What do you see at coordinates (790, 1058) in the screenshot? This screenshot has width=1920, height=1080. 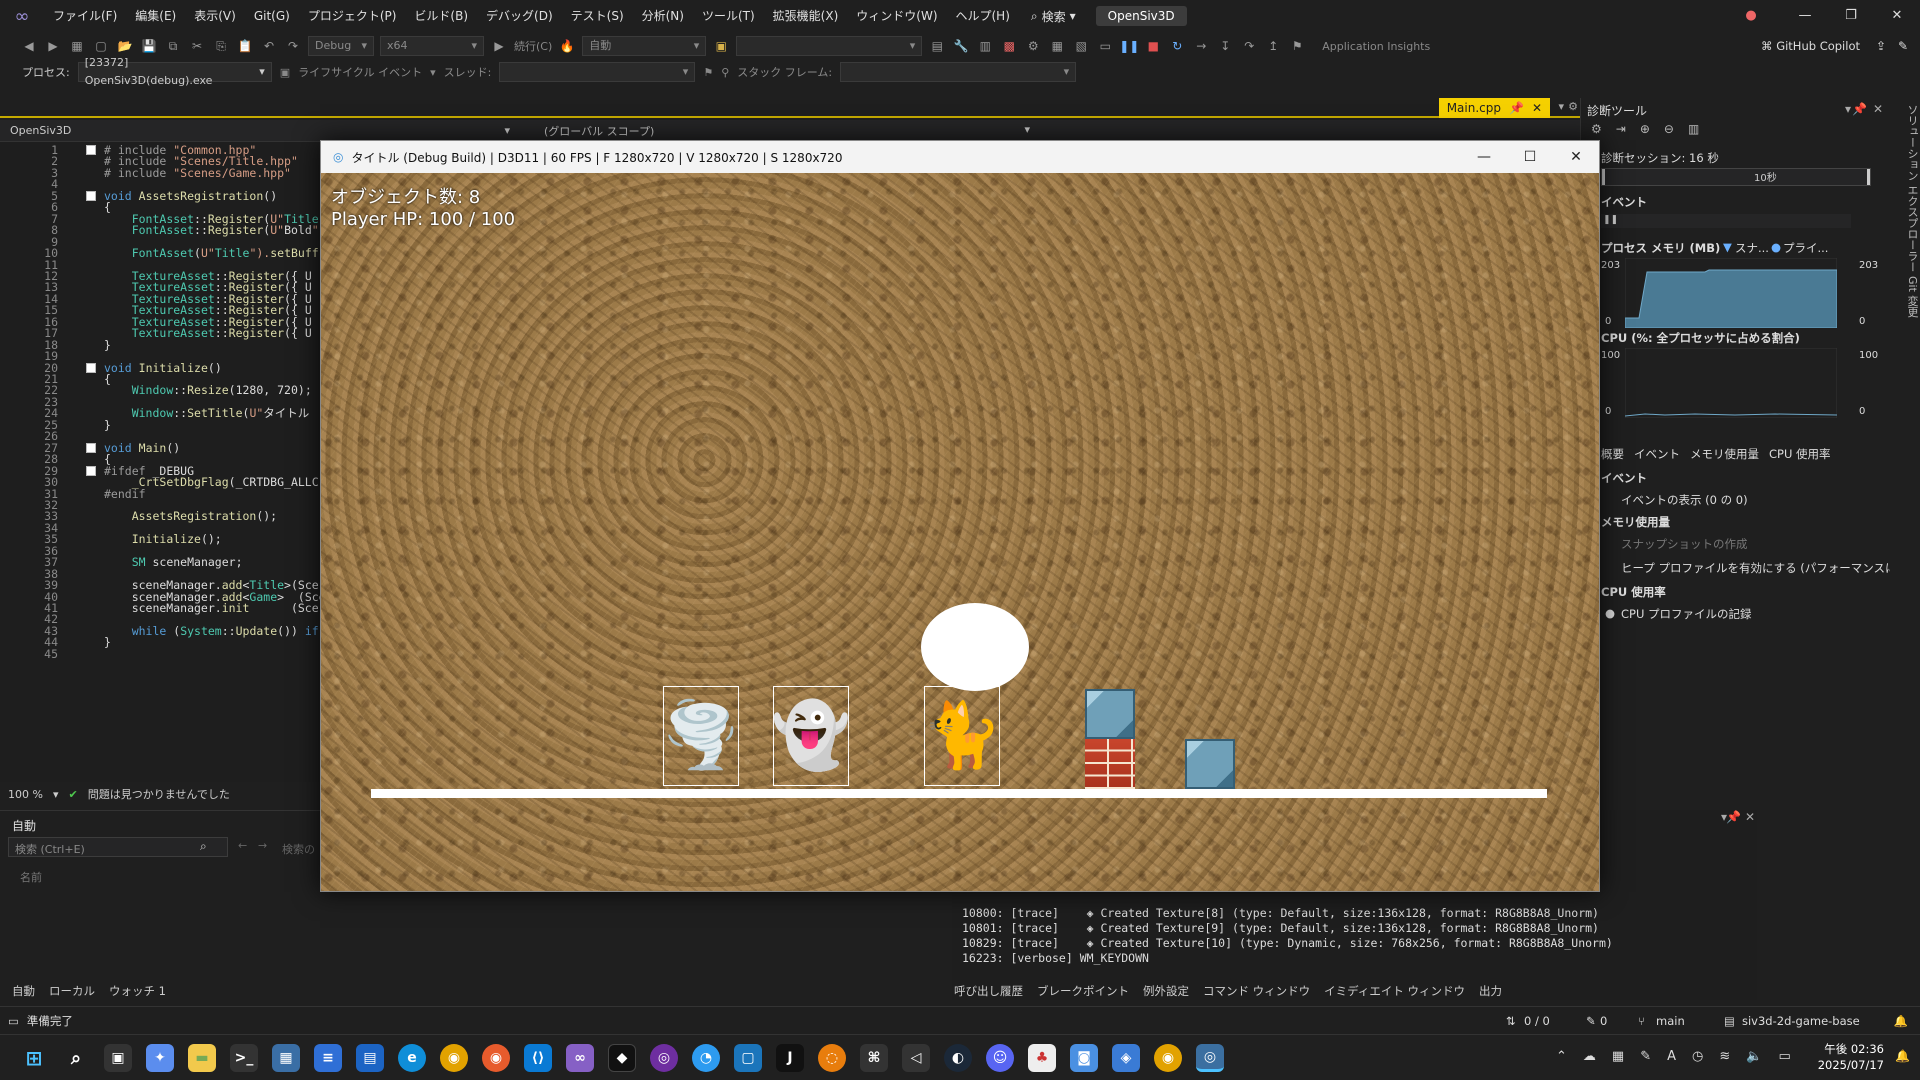 I see `jetbrains-icon: J` at bounding box center [790, 1058].